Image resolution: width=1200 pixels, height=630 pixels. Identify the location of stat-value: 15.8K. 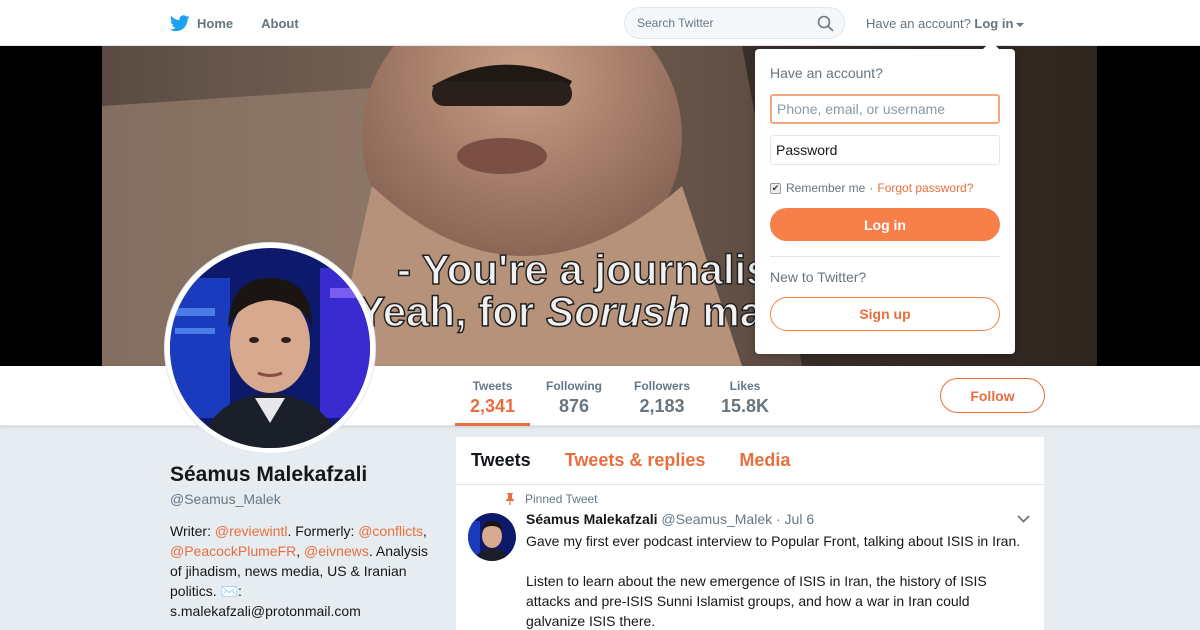
(745, 406).